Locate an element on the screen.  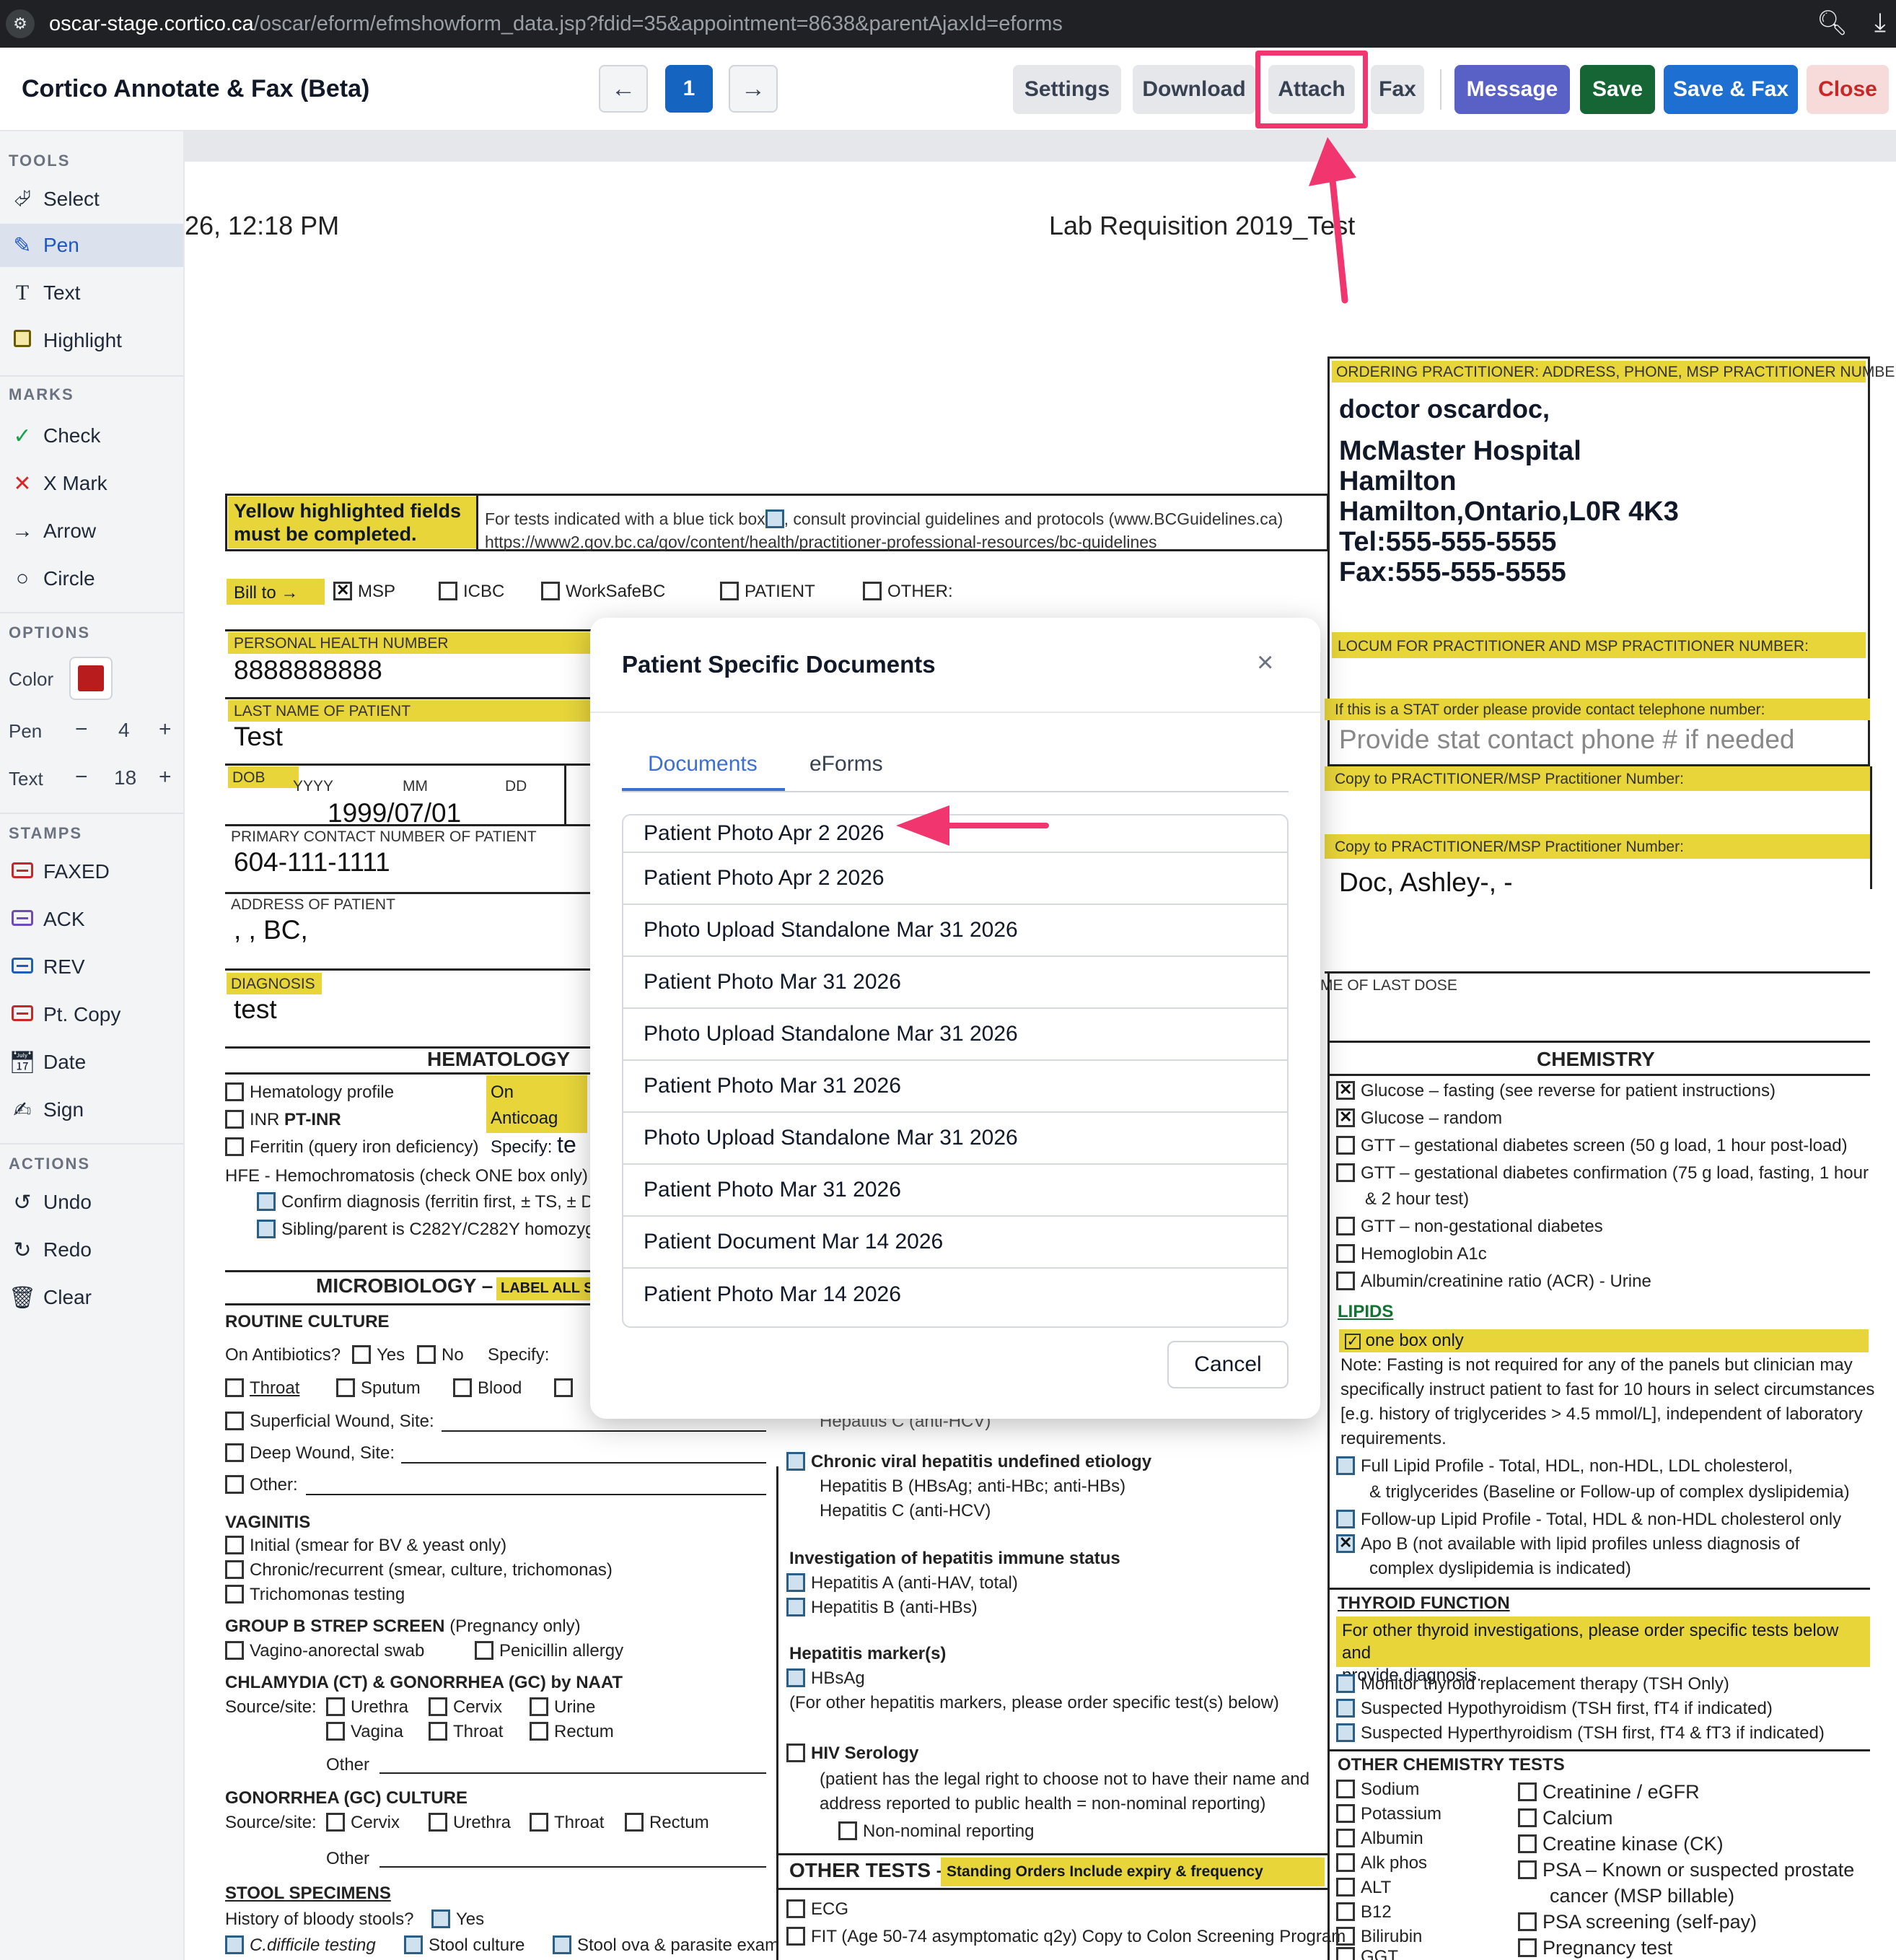
fax-button: Fax is located at coordinates (1397, 89).